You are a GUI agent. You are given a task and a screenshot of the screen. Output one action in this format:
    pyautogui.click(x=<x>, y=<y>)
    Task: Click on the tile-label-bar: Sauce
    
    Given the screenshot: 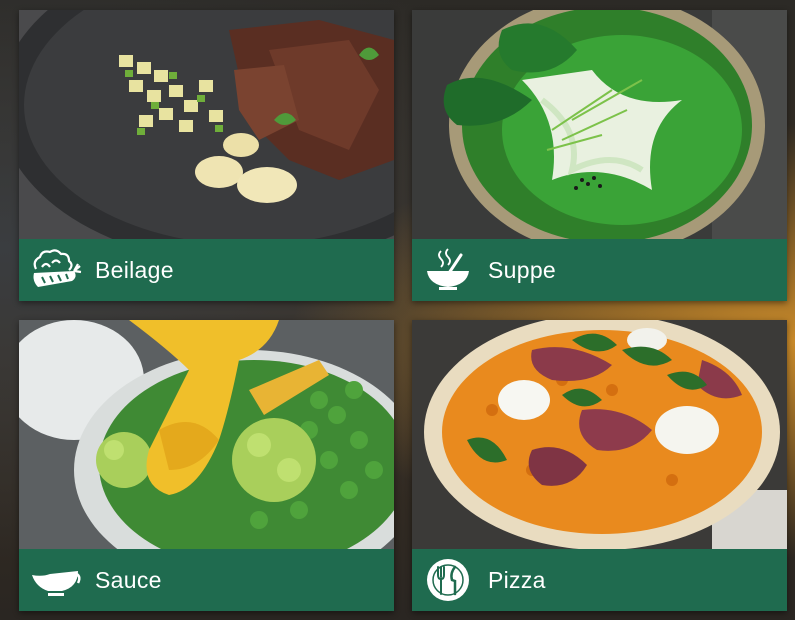 What is the action you would take?
    pyautogui.click(x=206, y=580)
    